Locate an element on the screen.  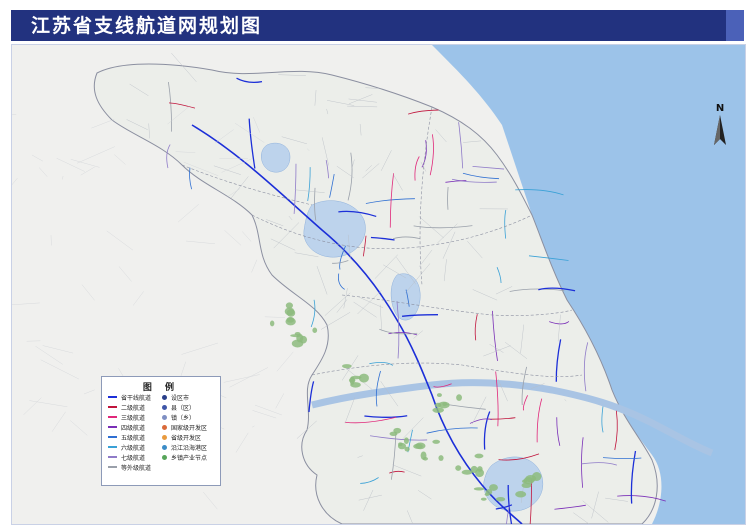
legend-line-item: 等外级航道 is located at coordinates (129, 467).